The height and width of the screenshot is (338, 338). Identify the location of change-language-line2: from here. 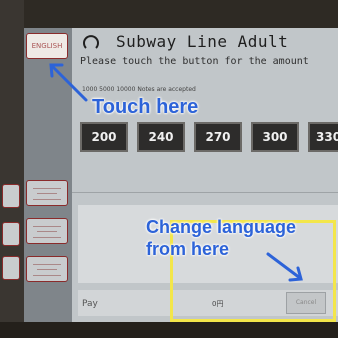
(188, 249).